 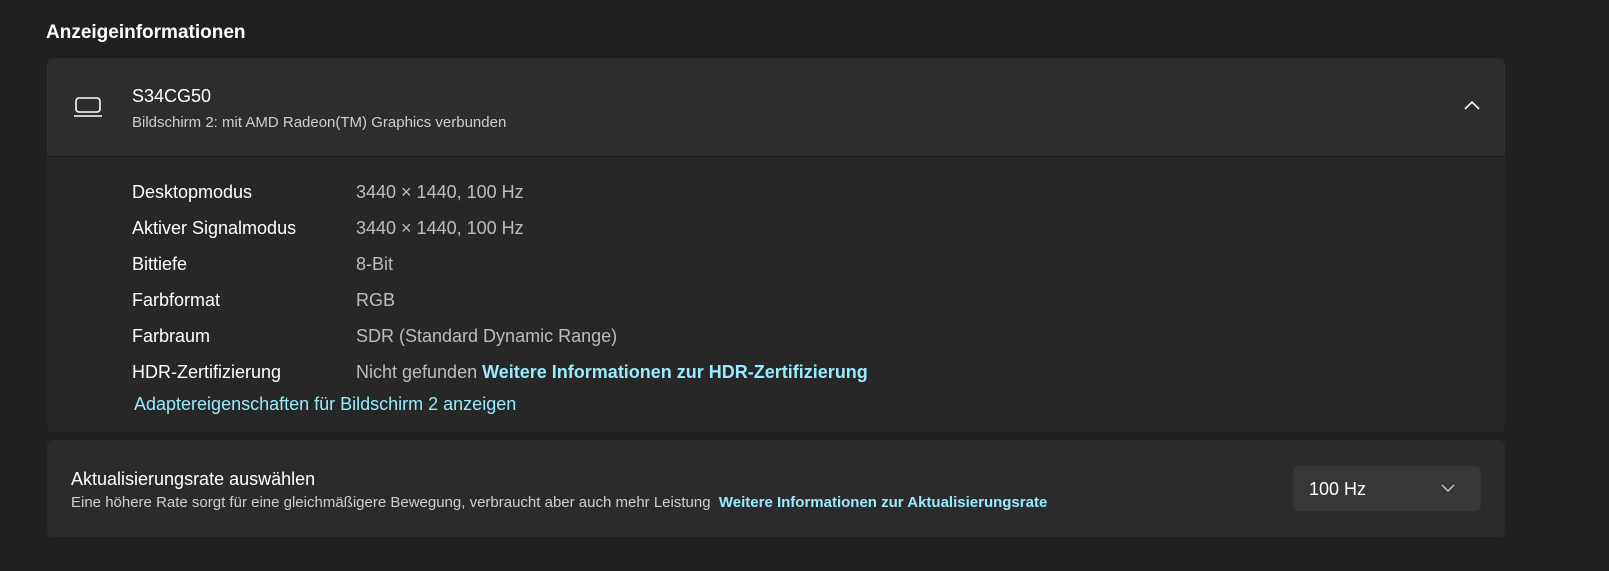 What do you see at coordinates (500, 300) in the screenshot?
I see `property-row: Farbformat RGB` at bounding box center [500, 300].